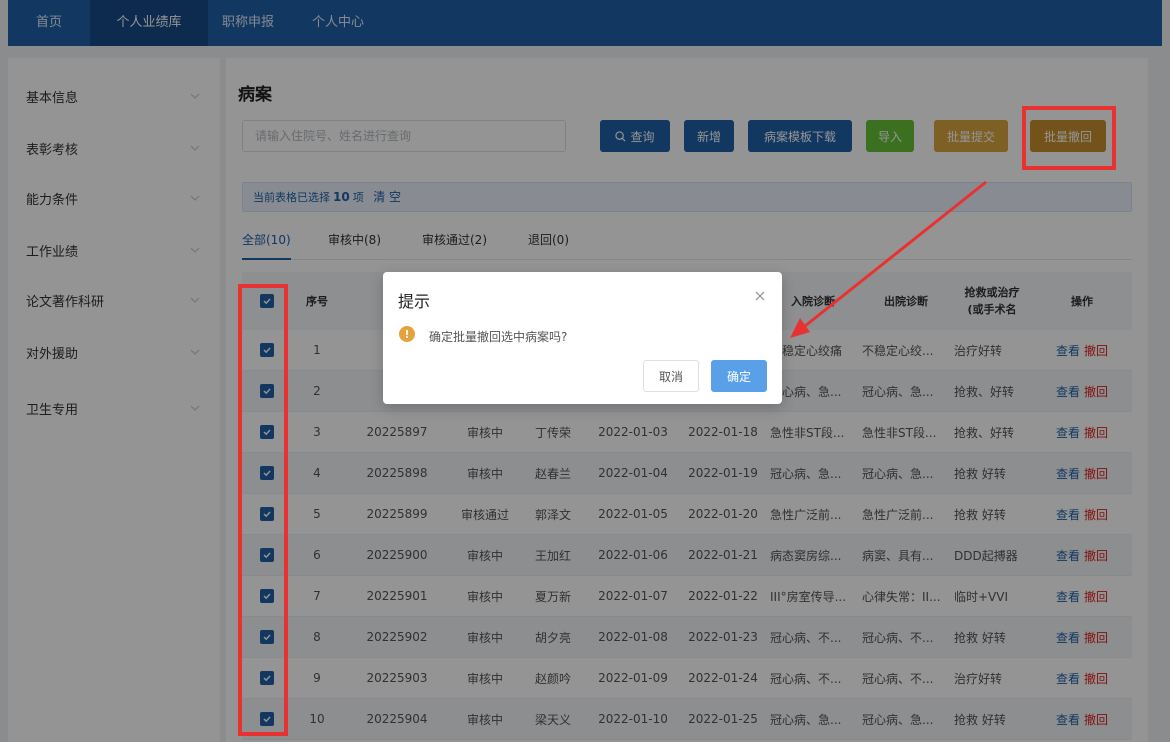 The height and width of the screenshot is (742, 1170). Describe the element at coordinates (582, 338) in the screenshot. I see `confirm-dialog: 提示 ! 确定批量撤回选中病案吗? 取消 确定` at that location.